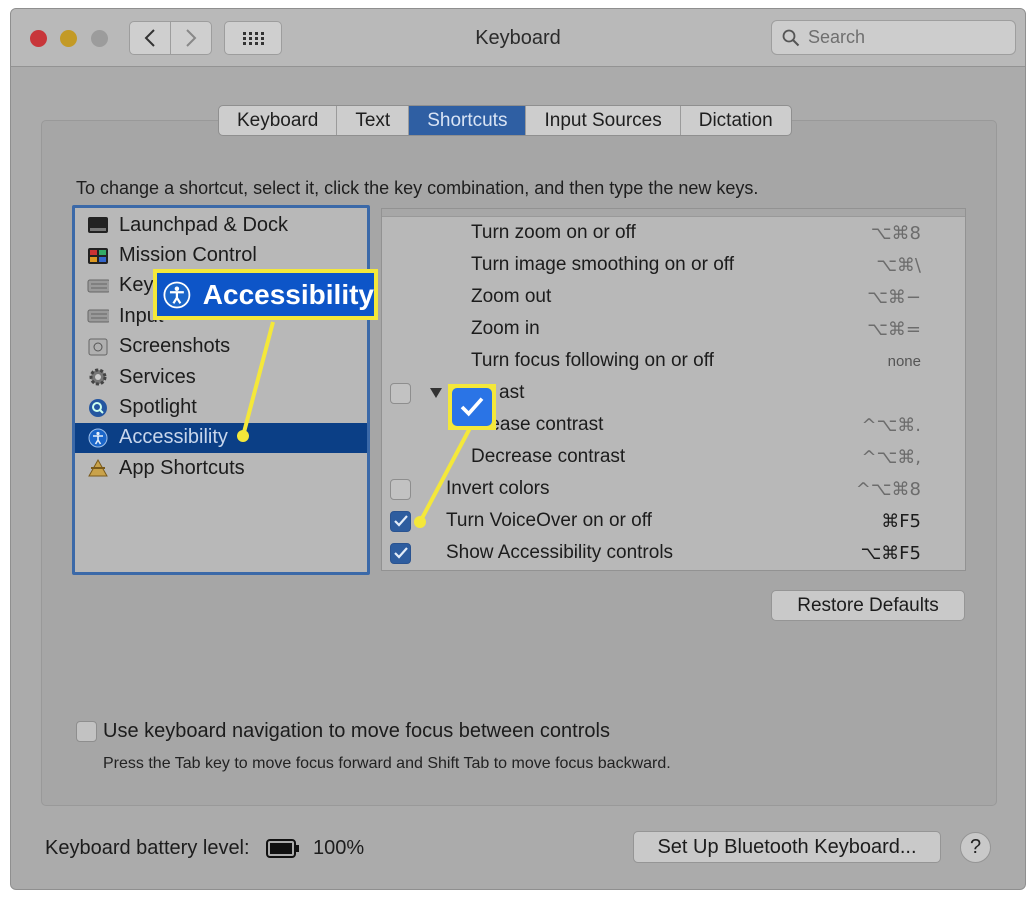  Describe the element at coordinates (791, 37) in the screenshot. I see `search-icon` at that location.